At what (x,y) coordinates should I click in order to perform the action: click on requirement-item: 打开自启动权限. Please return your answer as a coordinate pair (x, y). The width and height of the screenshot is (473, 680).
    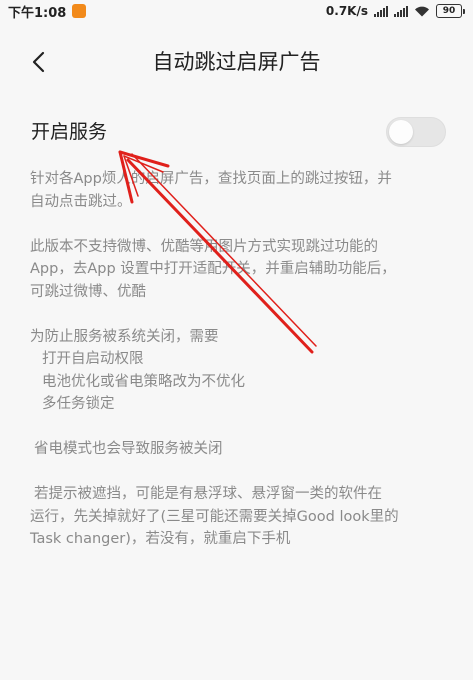
    Looking at the image, I should click on (93, 359).